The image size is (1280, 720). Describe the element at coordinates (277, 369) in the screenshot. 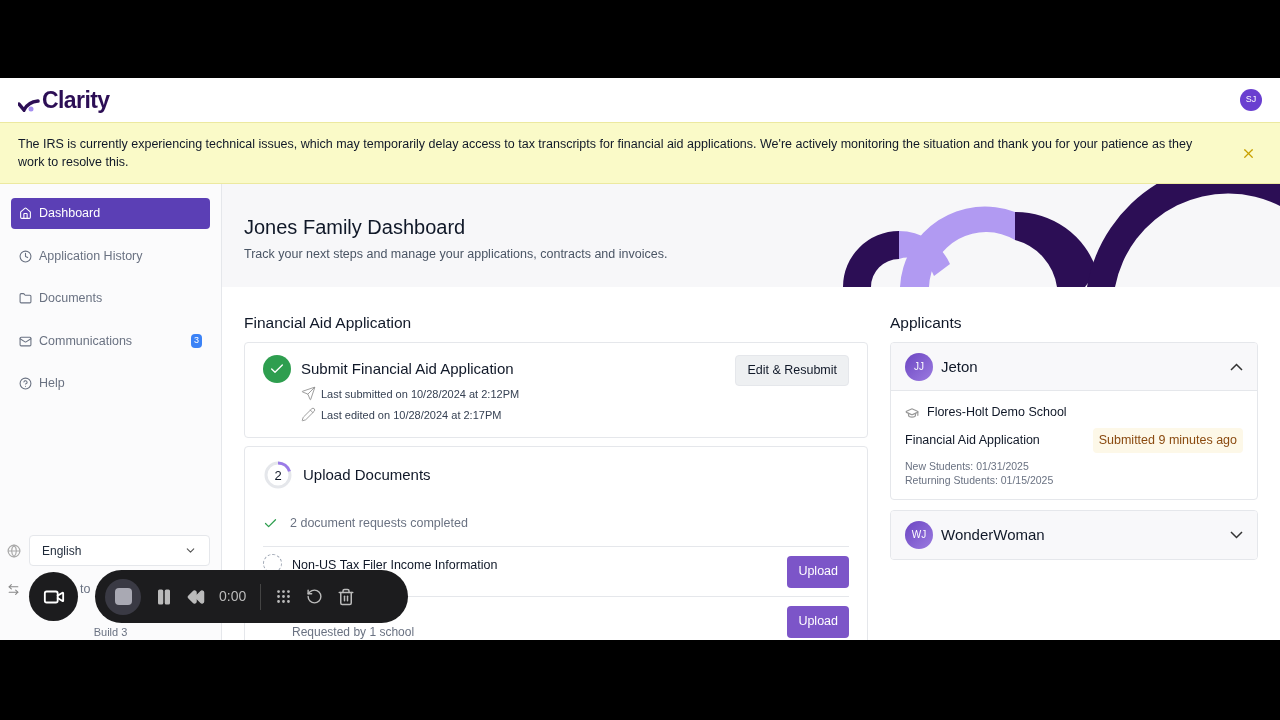

I see `check-icon` at that location.